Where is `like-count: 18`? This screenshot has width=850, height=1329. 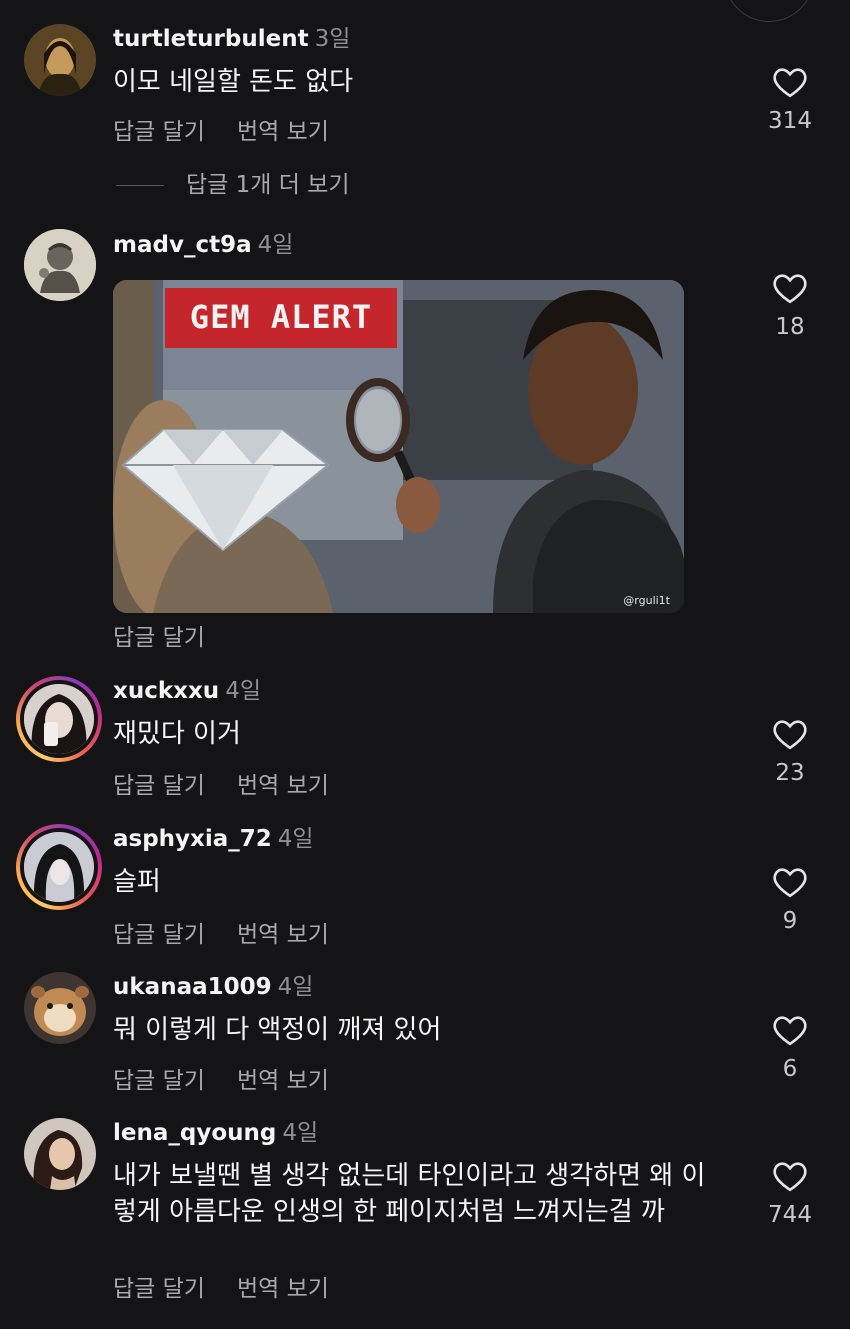 like-count: 18 is located at coordinates (790, 327).